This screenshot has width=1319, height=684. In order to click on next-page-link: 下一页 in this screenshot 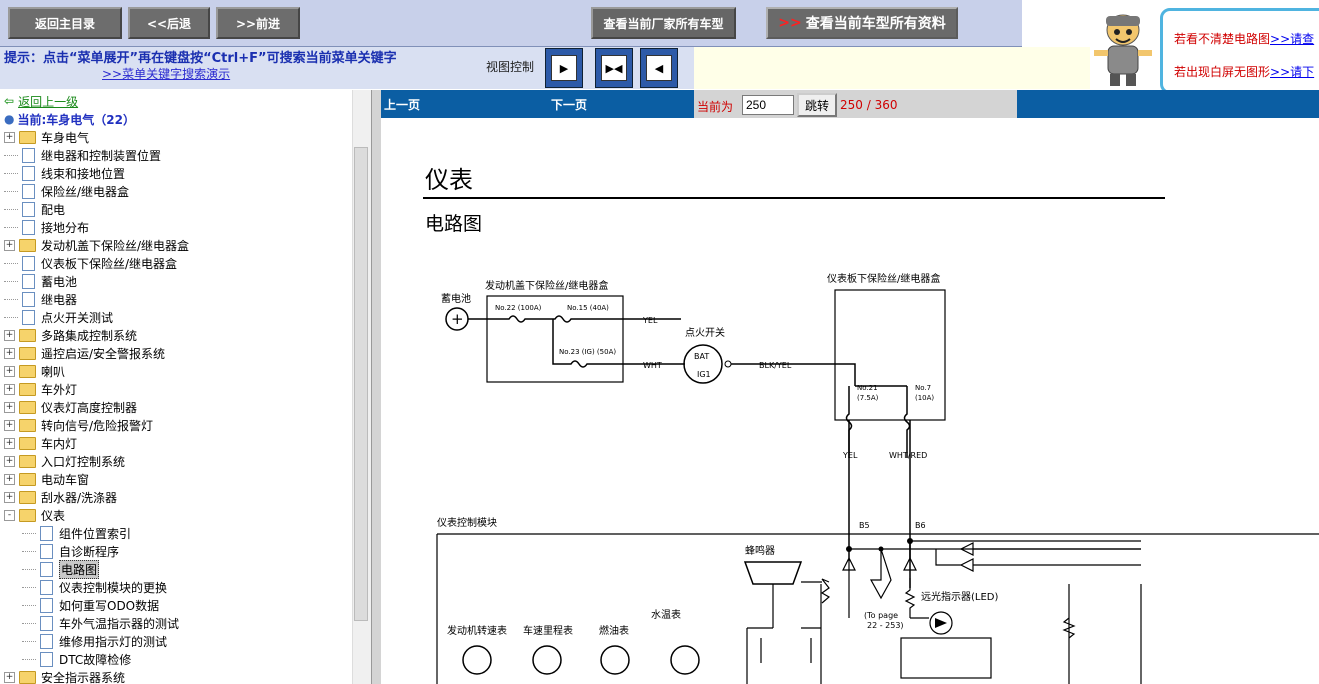, I will do `click(569, 104)`.